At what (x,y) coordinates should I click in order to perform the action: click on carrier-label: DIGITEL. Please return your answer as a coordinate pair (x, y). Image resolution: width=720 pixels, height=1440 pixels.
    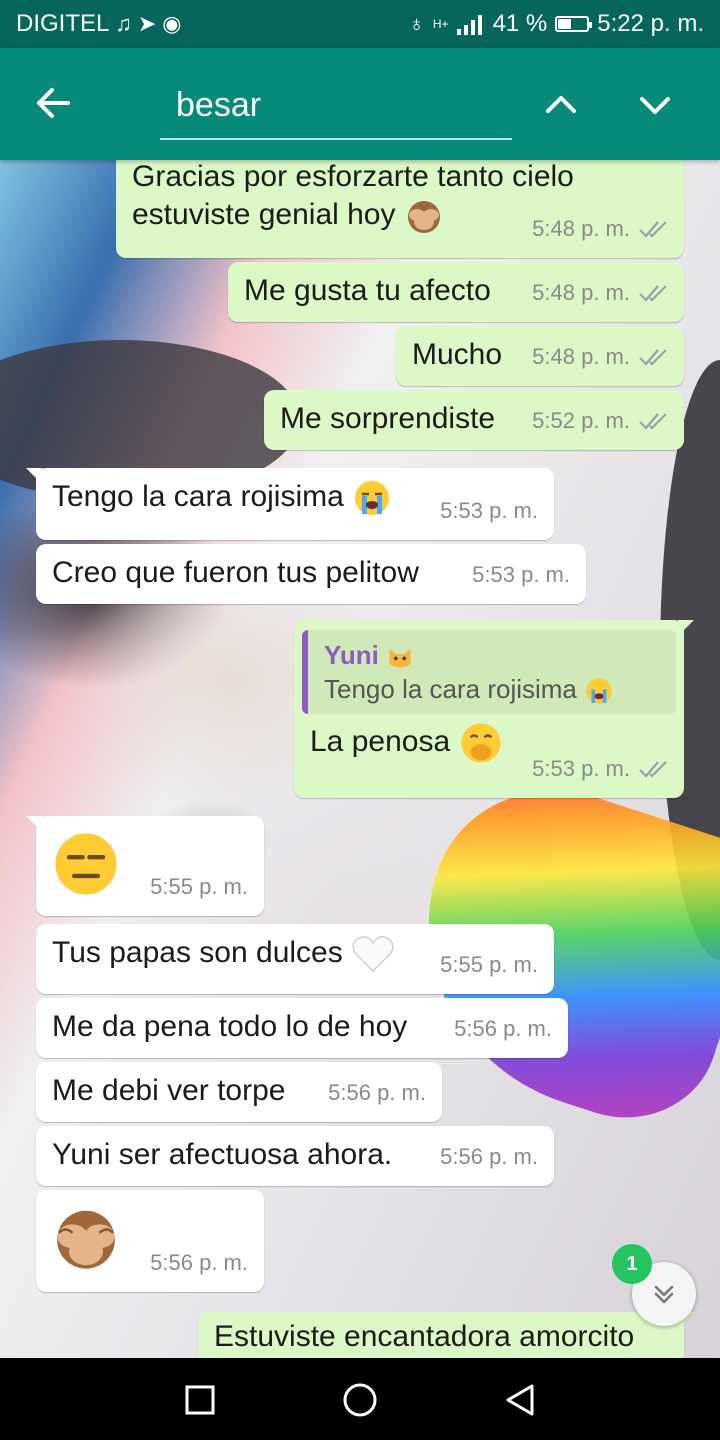
    Looking at the image, I should click on (63, 23).